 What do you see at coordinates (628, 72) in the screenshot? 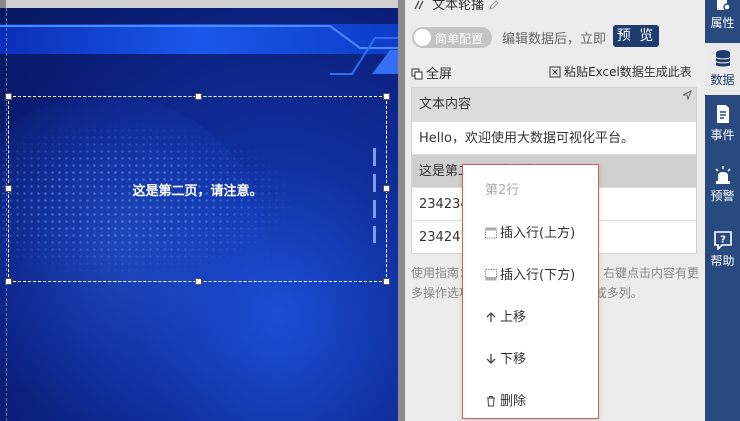
I see `paste-excel-label: 粘贴Excel数据生成此表` at bounding box center [628, 72].